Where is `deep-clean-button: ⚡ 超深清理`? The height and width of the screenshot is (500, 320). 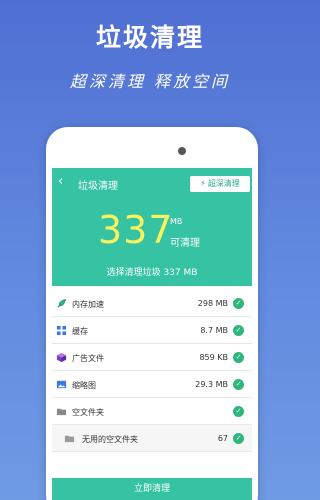
deep-clean-button: ⚡ 超深清理 is located at coordinates (220, 184).